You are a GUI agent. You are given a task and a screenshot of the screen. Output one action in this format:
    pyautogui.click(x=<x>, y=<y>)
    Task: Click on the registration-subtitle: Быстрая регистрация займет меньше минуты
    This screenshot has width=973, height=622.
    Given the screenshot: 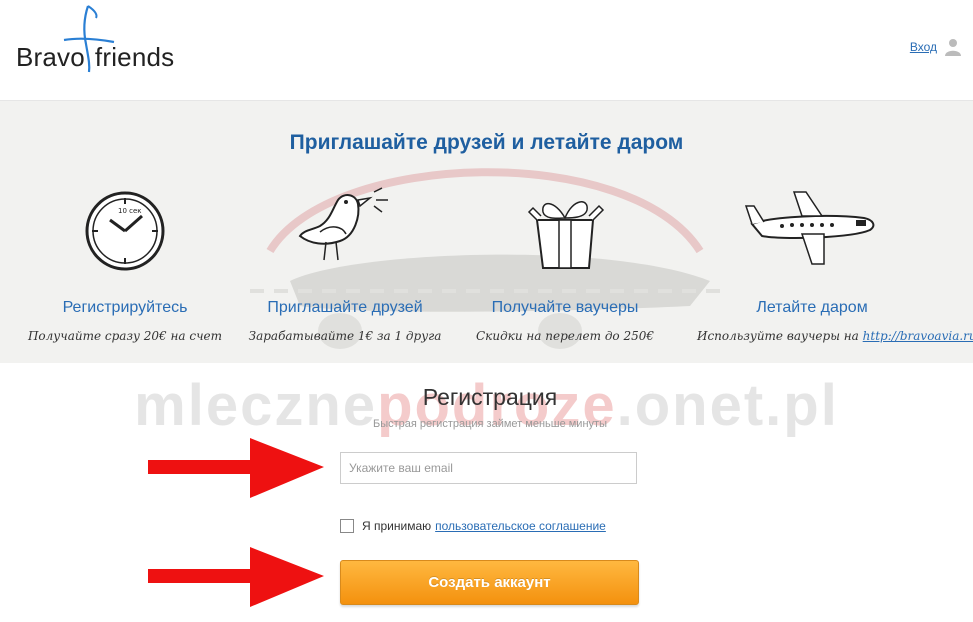 What is the action you would take?
    pyautogui.click(x=490, y=424)
    